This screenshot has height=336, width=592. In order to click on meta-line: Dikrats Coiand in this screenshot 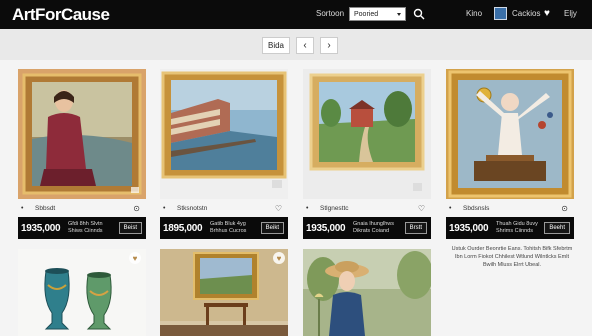, I will do `click(371, 230)`.